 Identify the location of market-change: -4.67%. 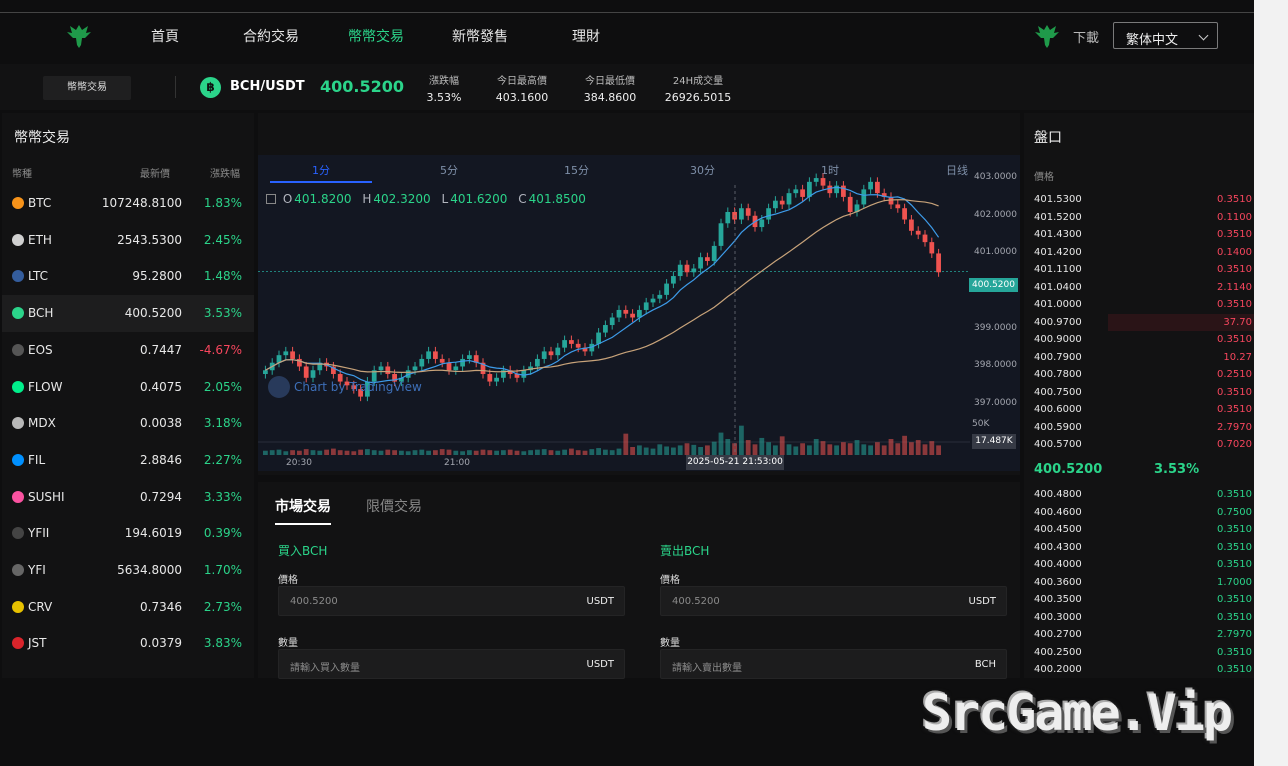
(220, 349).